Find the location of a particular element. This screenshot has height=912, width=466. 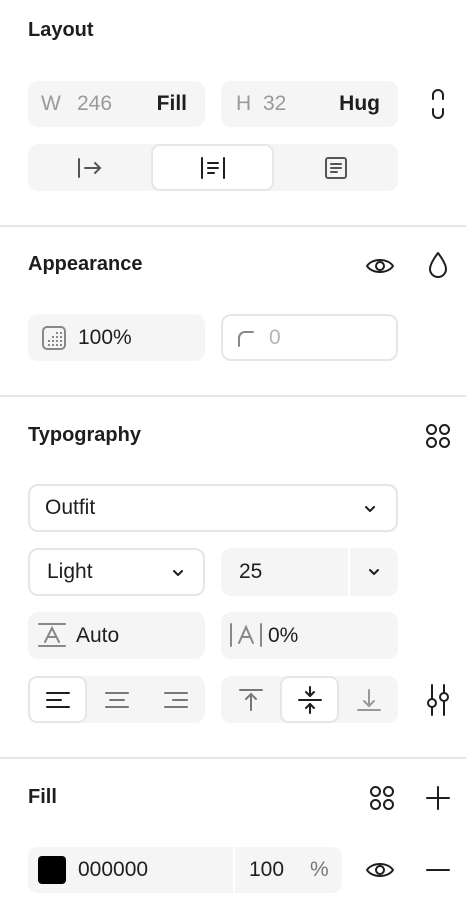

width-prefix-label: W is located at coordinates (51, 103).